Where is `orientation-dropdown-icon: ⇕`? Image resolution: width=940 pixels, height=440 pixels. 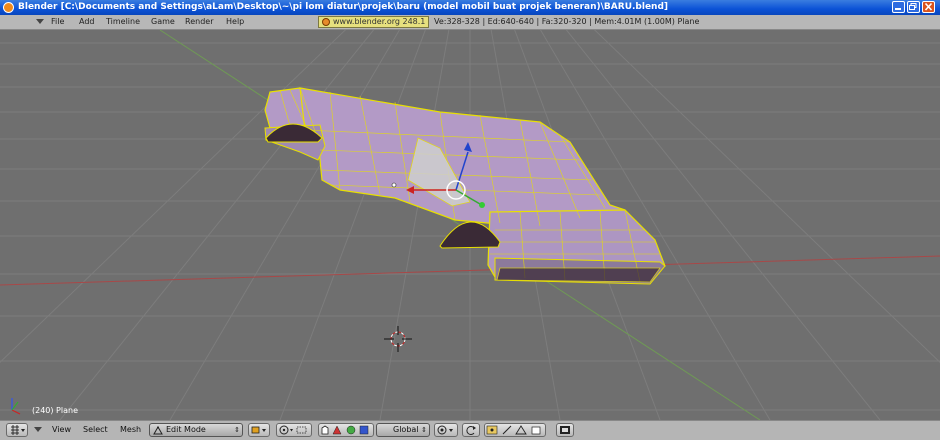 orientation-dropdown-icon: ⇕ is located at coordinates (424, 430).